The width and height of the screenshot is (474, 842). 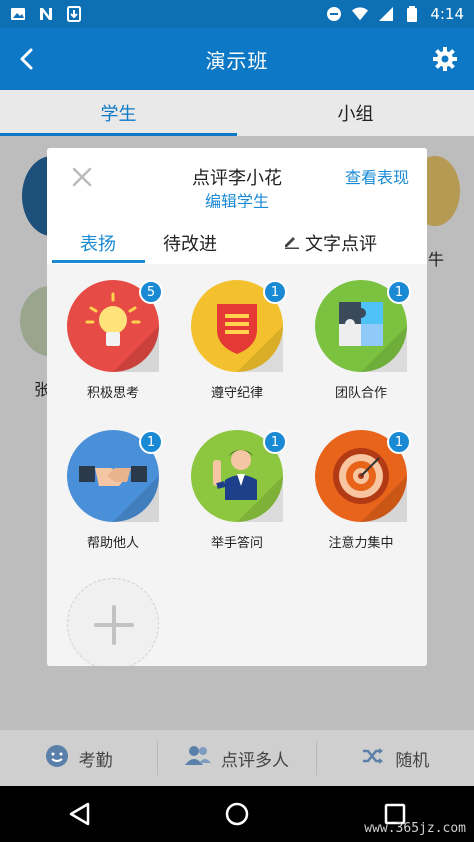 I want to click on praise-item-label: 遵守纪律, so click(x=236, y=393).